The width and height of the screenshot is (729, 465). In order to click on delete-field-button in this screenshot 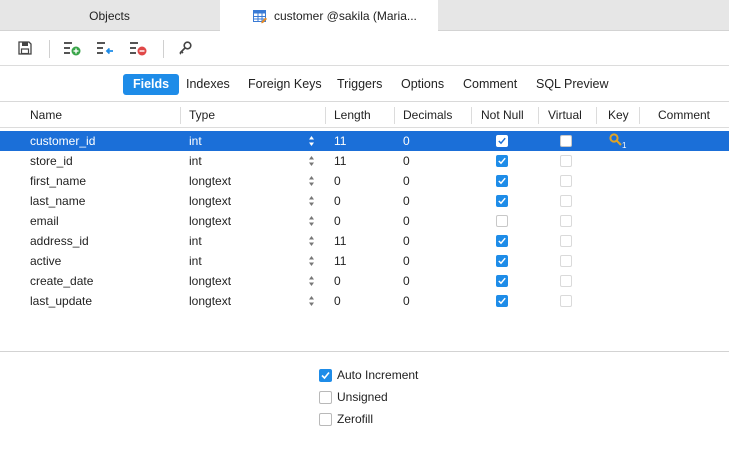, I will do `click(138, 49)`.